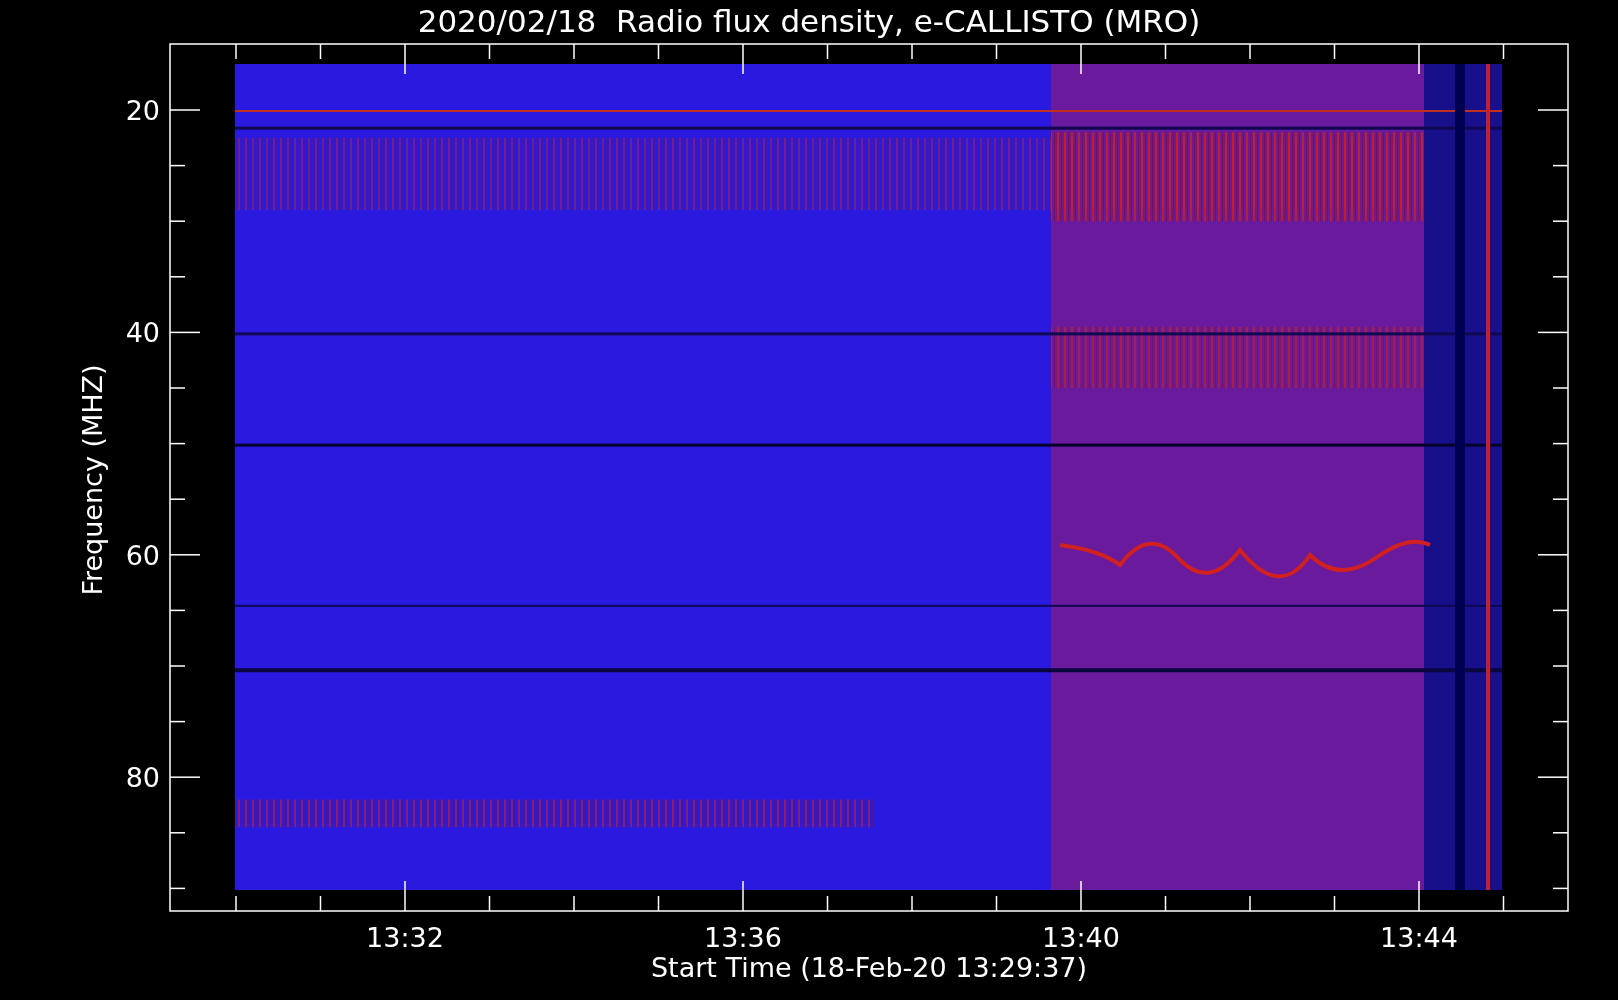  I want to click on tick-label: 13:32, so click(405, 937).